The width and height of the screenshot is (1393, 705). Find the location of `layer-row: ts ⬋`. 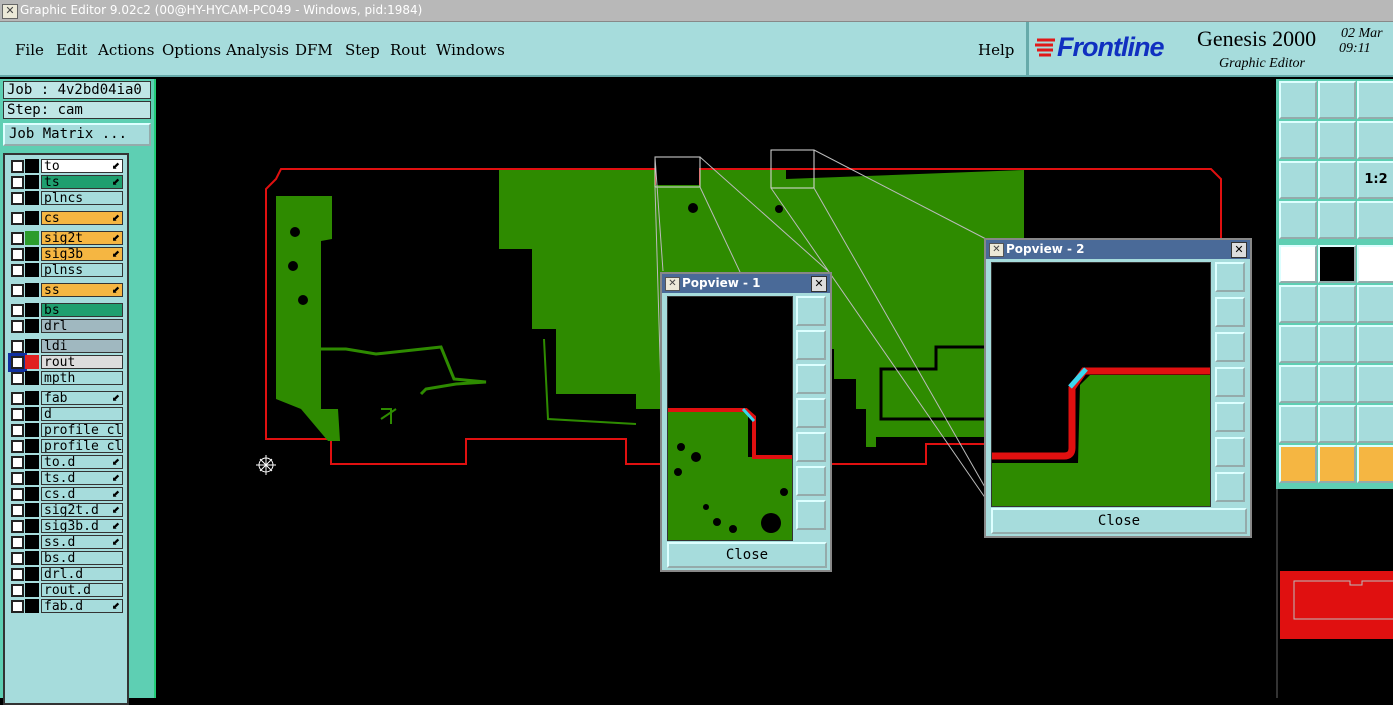

layer-row: ts ⬋ is located at coordinates (65, 182).